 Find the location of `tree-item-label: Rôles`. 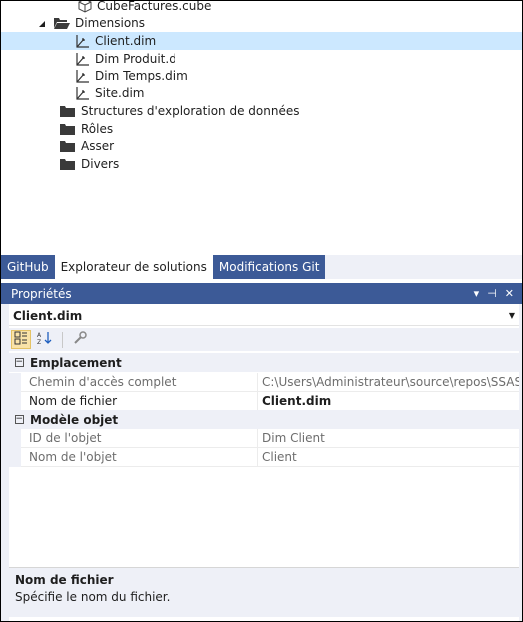

tree-item-label: Rôles is located at coordinates (97, 129).